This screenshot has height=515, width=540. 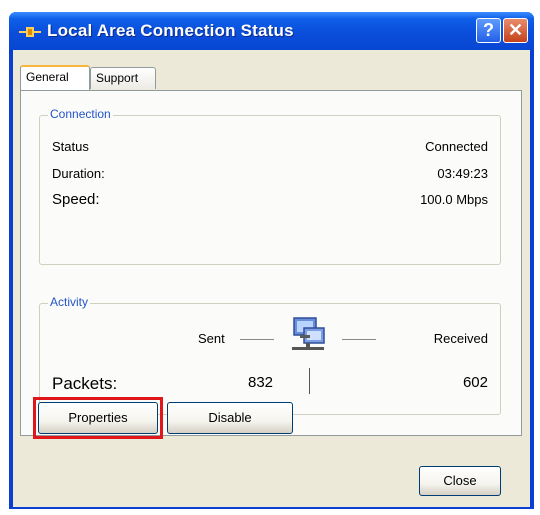 I want to click on network-connection-icon, so click(x=30, y=32).